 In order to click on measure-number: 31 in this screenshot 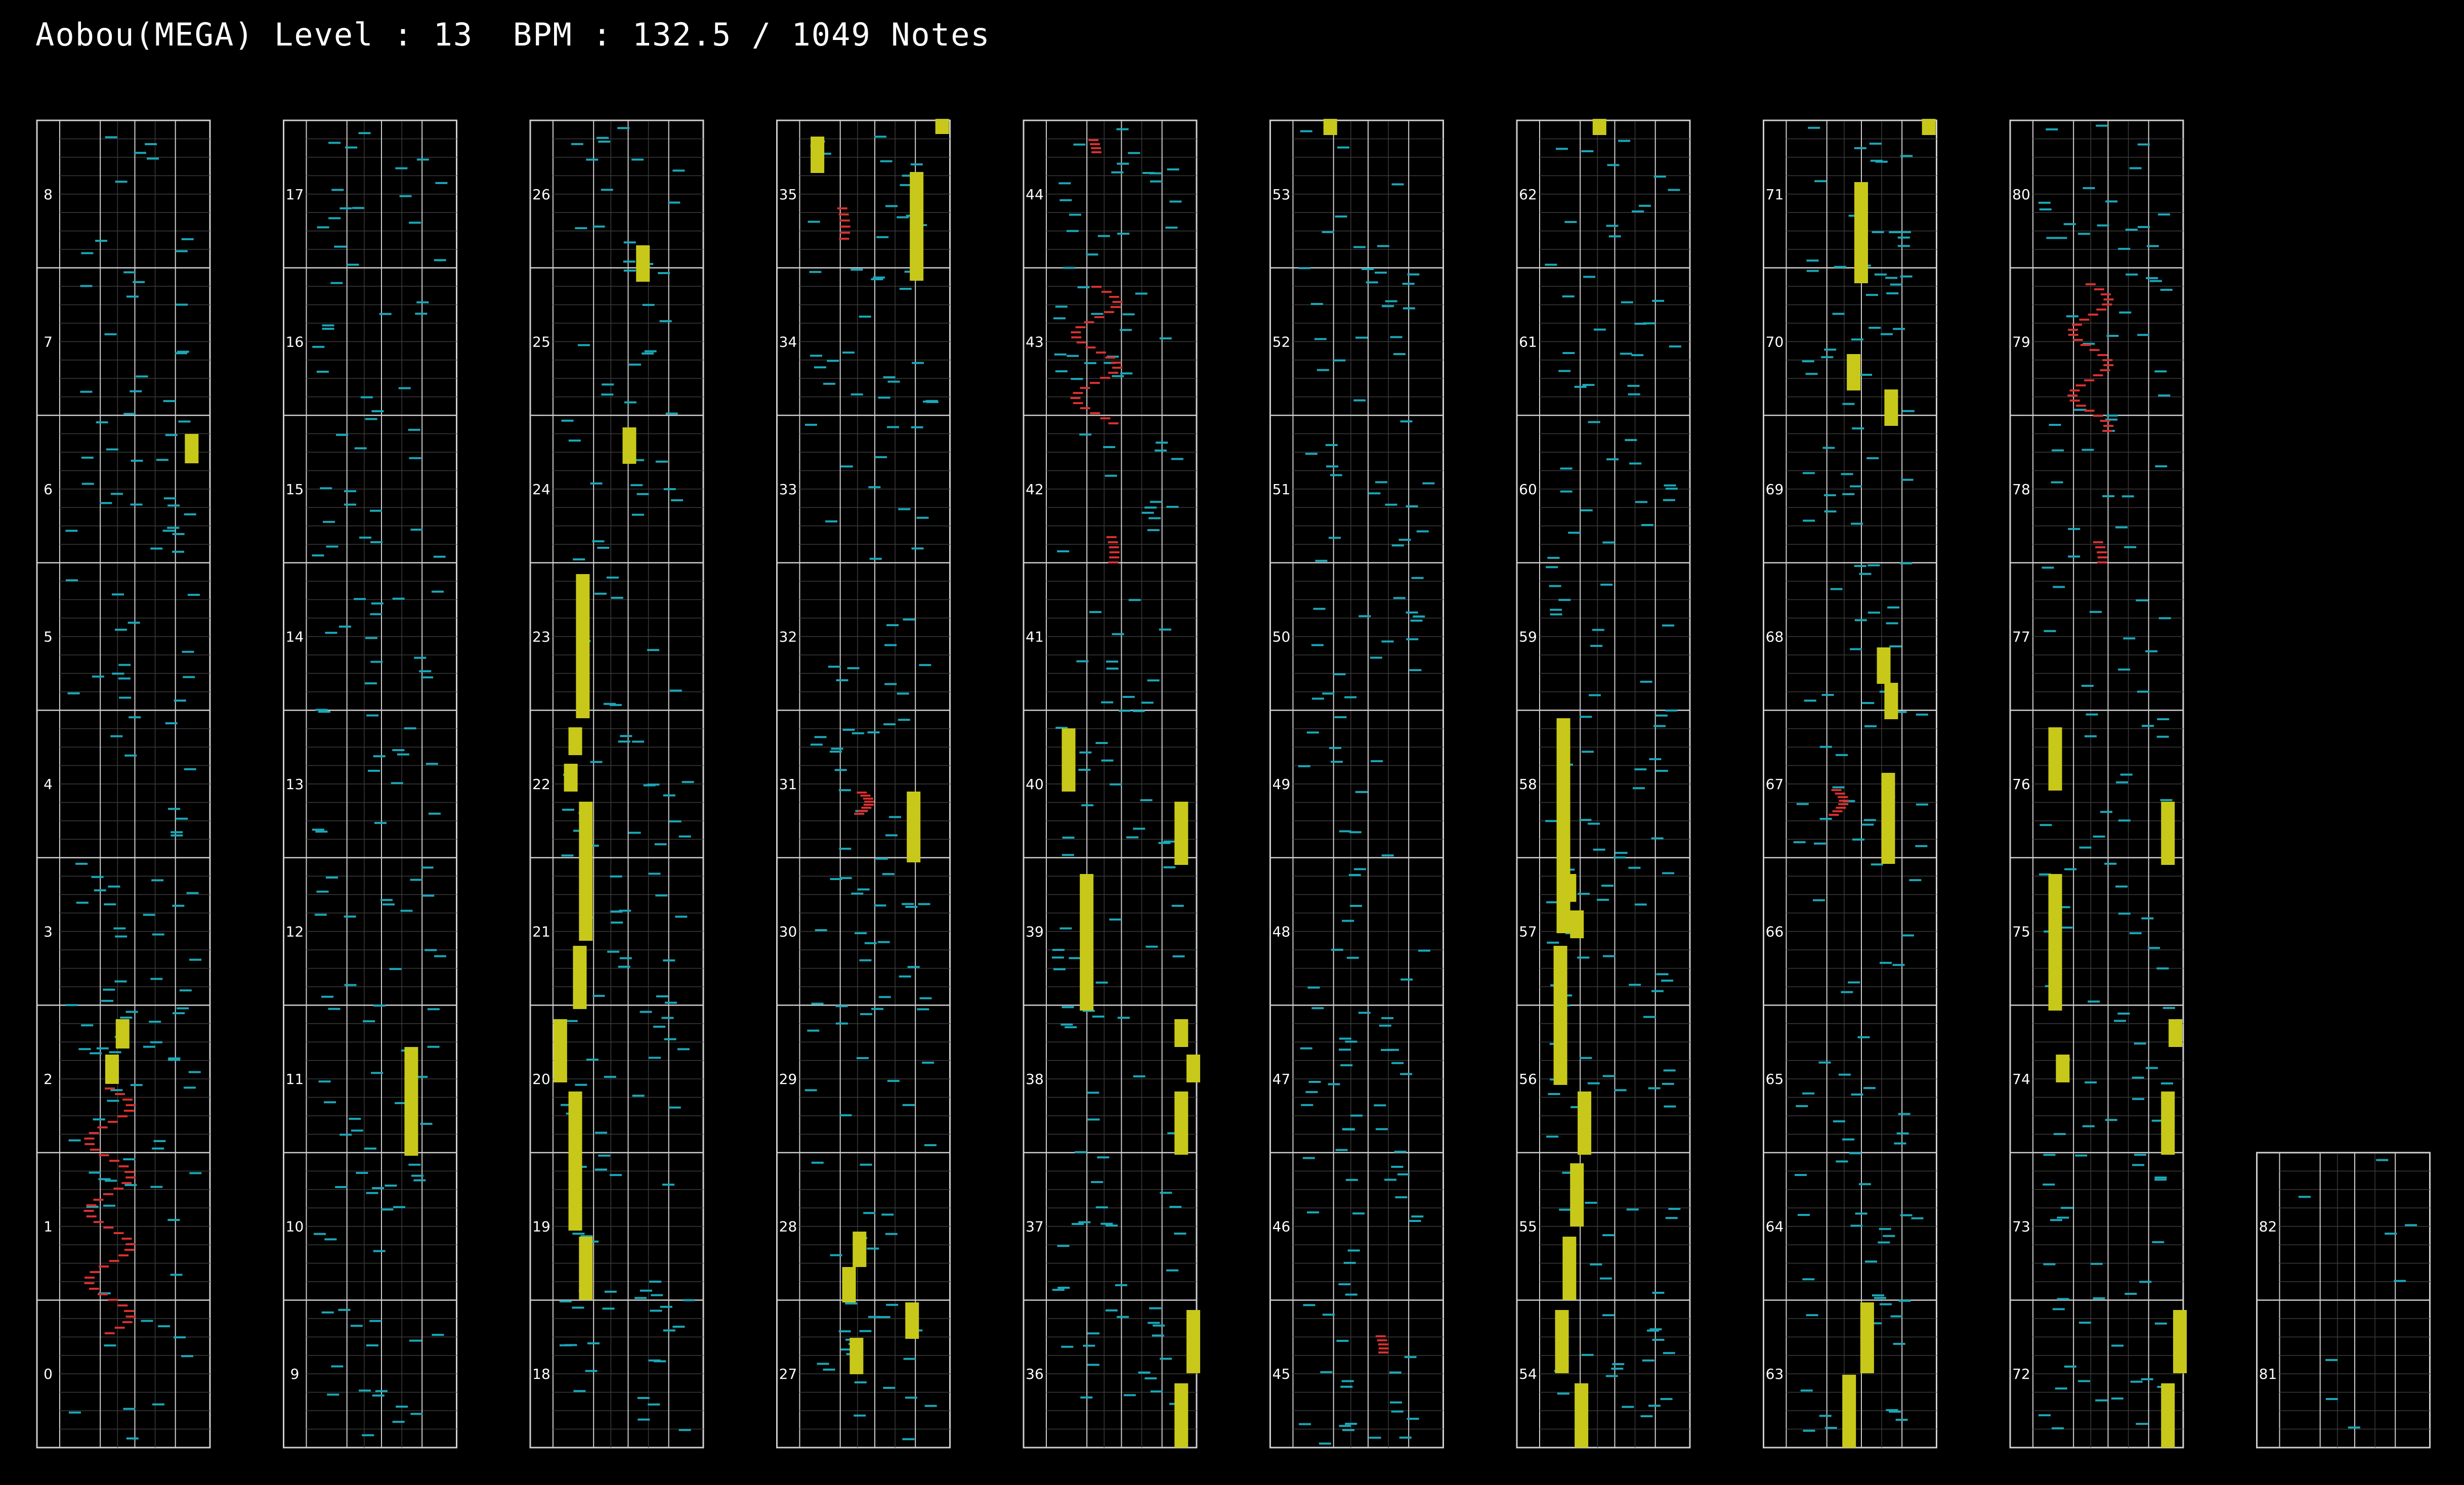, I will do `click(788, 785)`.